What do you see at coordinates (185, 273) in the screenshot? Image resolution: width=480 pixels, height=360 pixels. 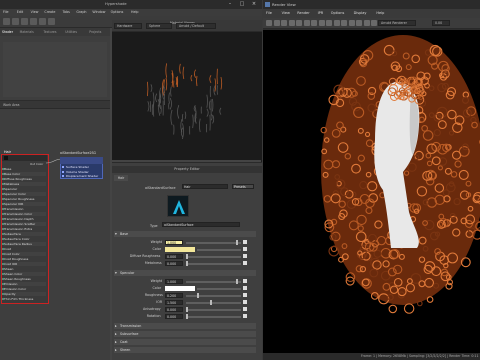 I see `section-specular: Specular` at bounding box center [185, 273].